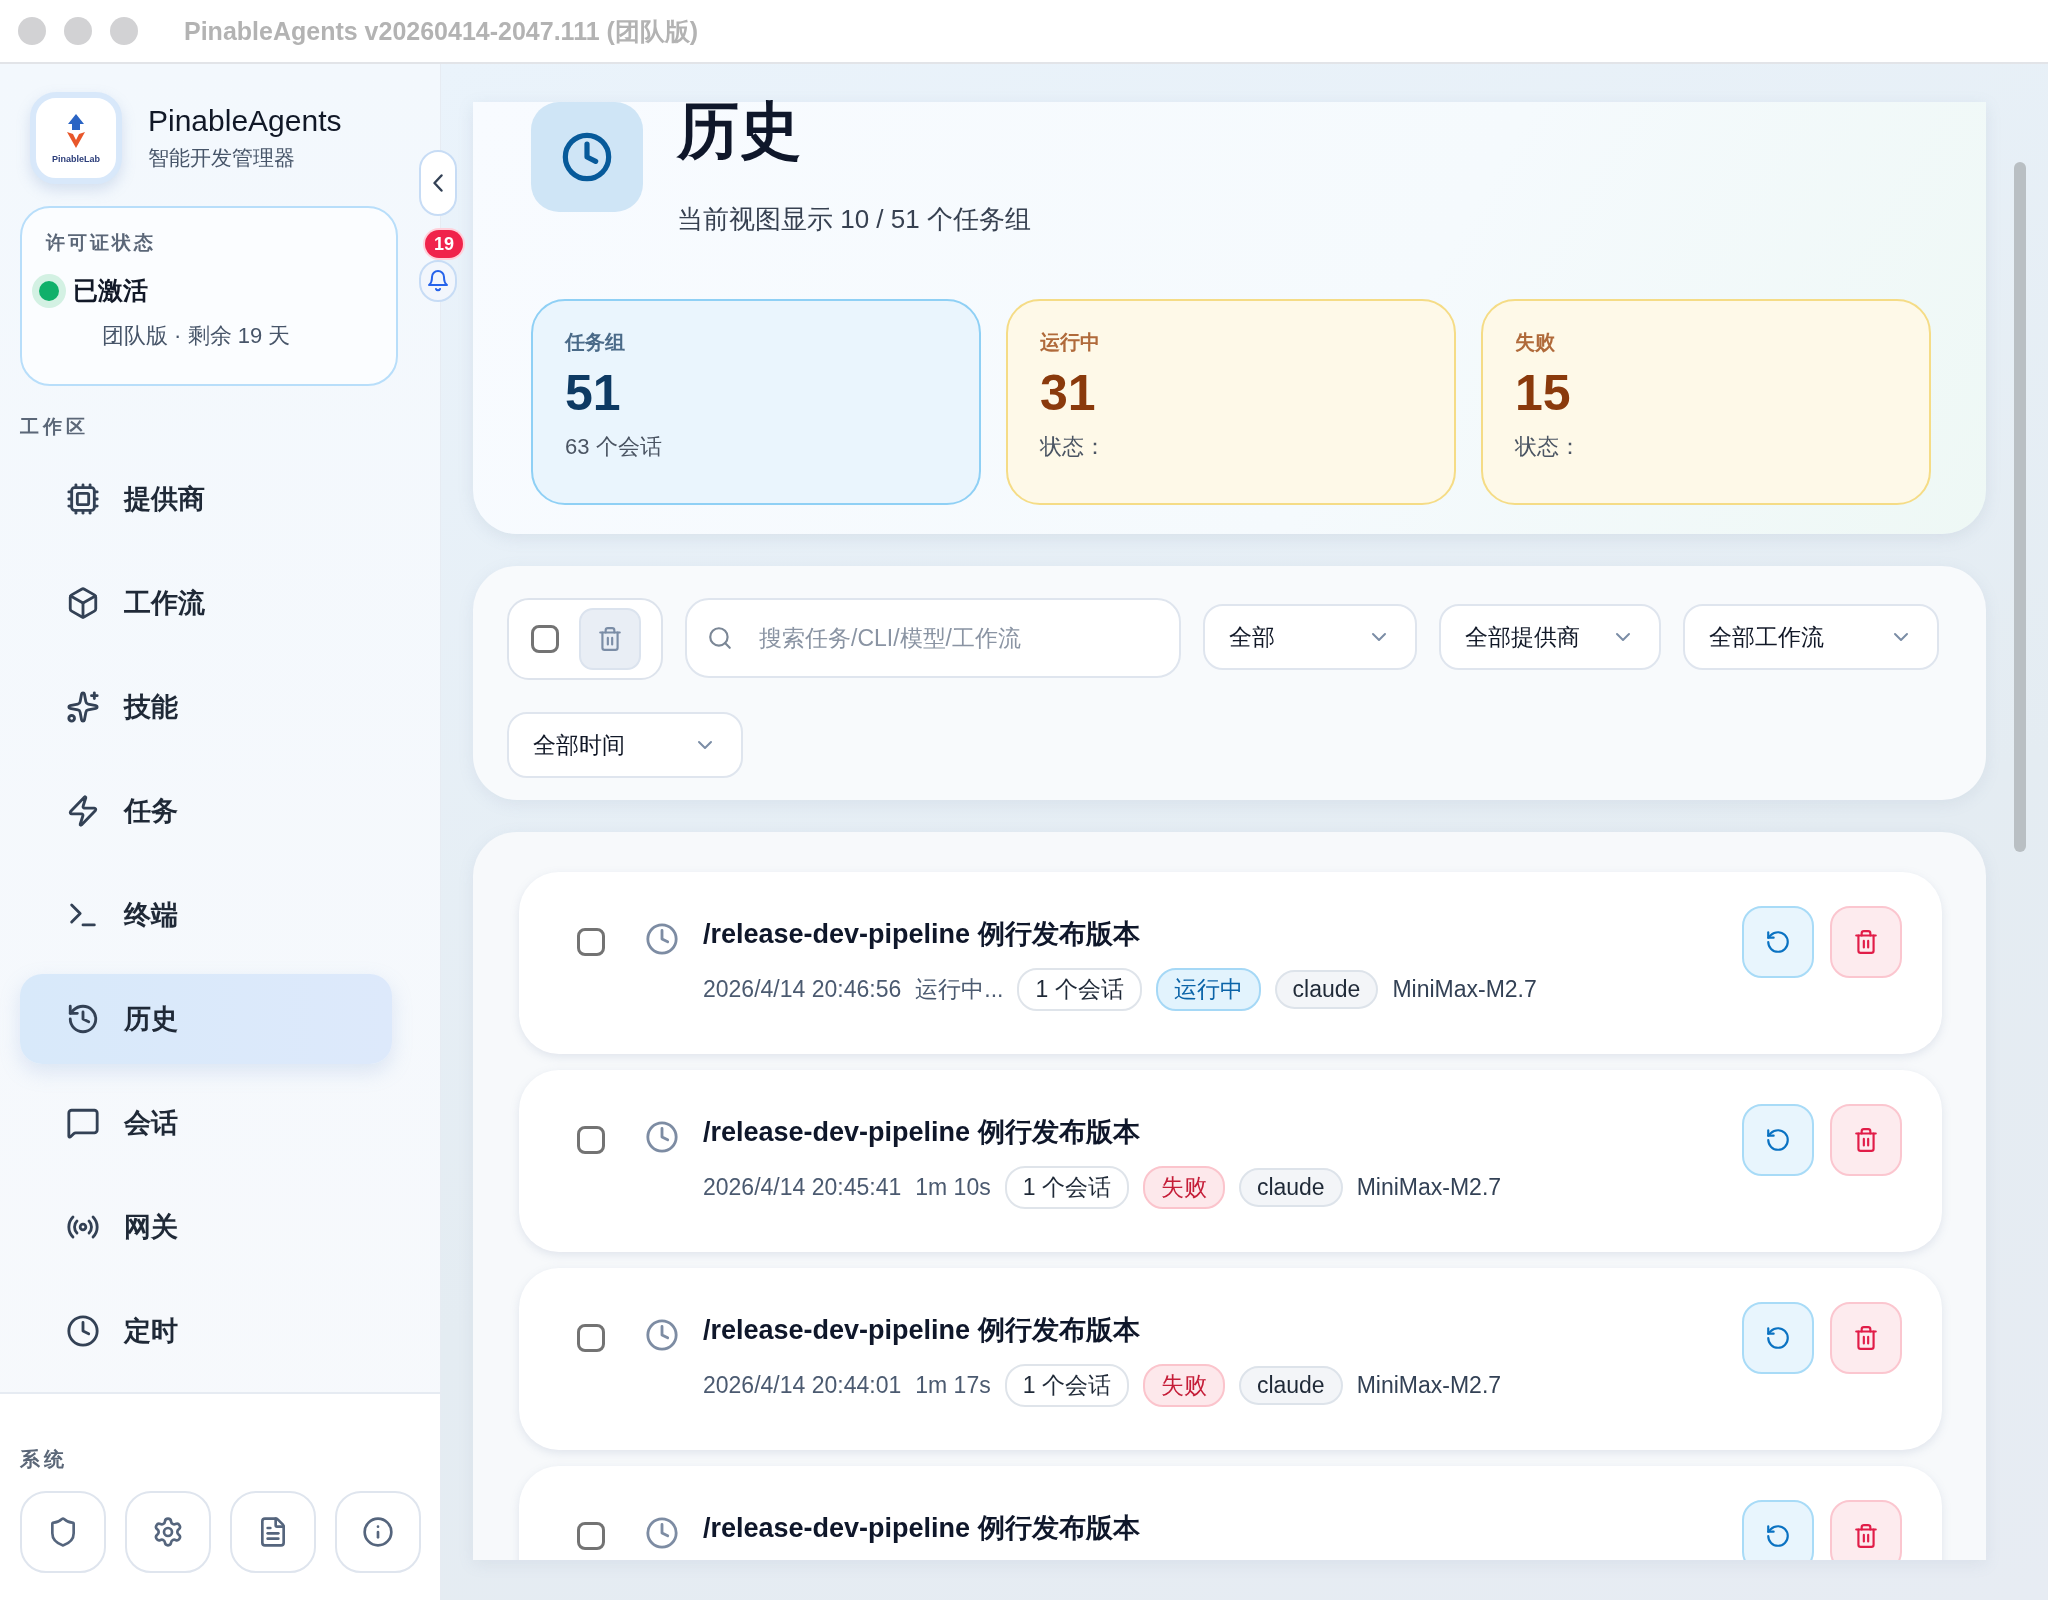 Image resolution: width=2048 pixels, height=1600 pixels. I want to click on notification-badge: 19, so click(444, 244).